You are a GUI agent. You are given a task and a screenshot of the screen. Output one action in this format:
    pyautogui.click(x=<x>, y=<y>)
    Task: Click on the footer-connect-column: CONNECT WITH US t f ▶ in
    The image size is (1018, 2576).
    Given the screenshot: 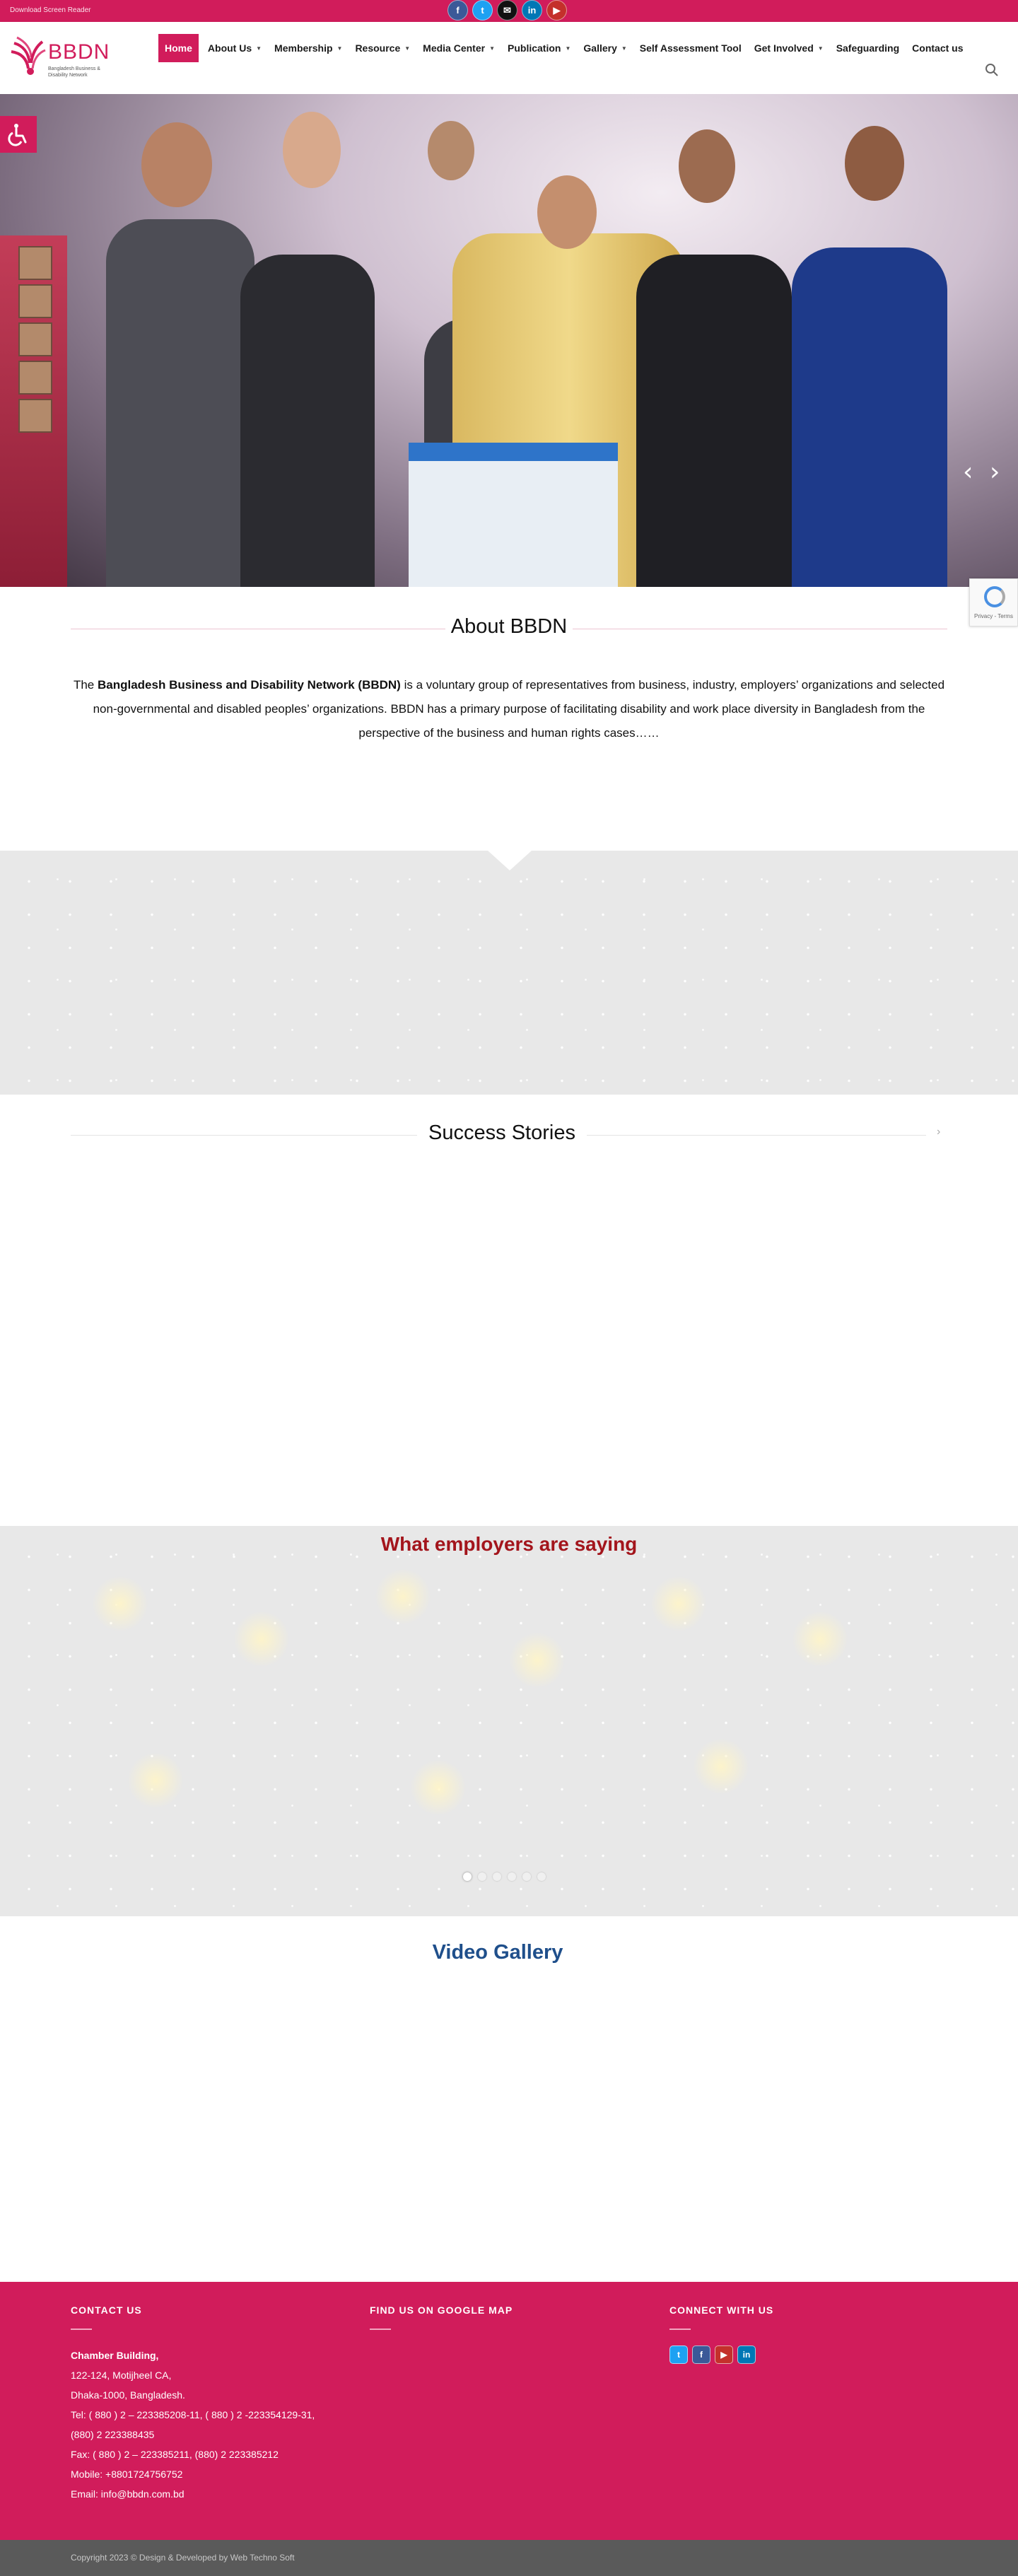 What is the action you would take?
    pyautogui.click(x=721, y=2334)
    